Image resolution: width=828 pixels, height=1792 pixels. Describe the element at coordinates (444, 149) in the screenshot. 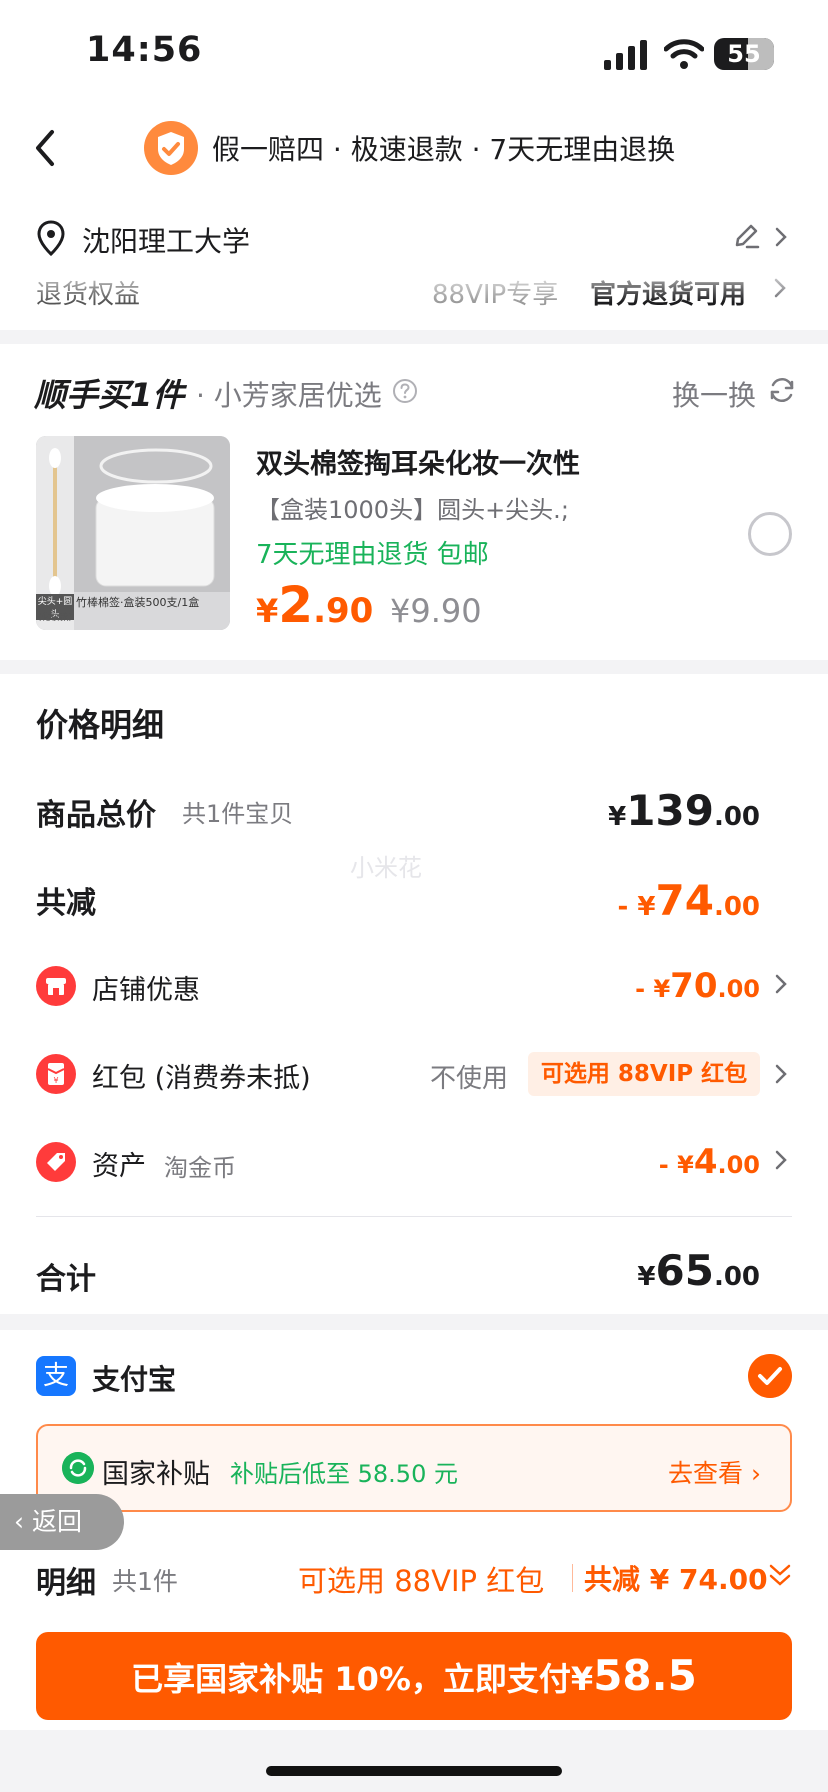

I see `guarantee-banner: 假一赔四 · 极速退款 · 7天无理由退换` at that location.